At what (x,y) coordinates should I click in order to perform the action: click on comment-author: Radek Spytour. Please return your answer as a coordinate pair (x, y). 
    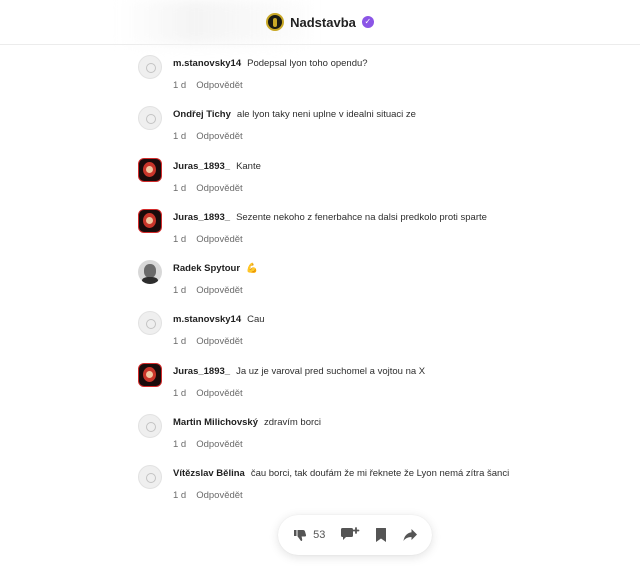
    Looking at the image, I should click on (206, 268).